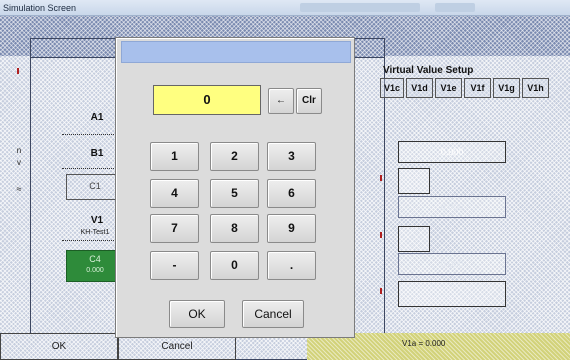 The width and height of the screenshot is (570, 360). Describe the element at coordinates (19, 150) in the screenshot. I see `edge-marker: n` at that location.